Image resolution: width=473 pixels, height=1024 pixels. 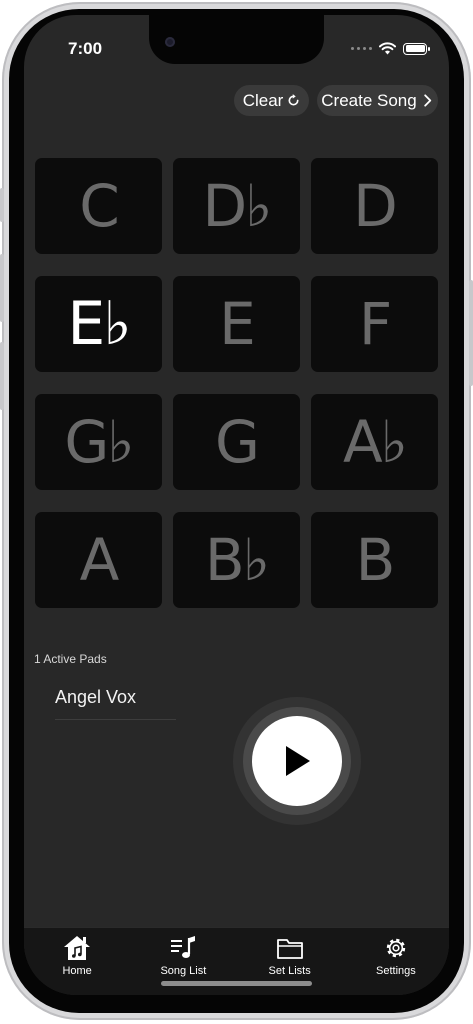 I want to click on sound-selector-underline, so click(x=115, y=719).